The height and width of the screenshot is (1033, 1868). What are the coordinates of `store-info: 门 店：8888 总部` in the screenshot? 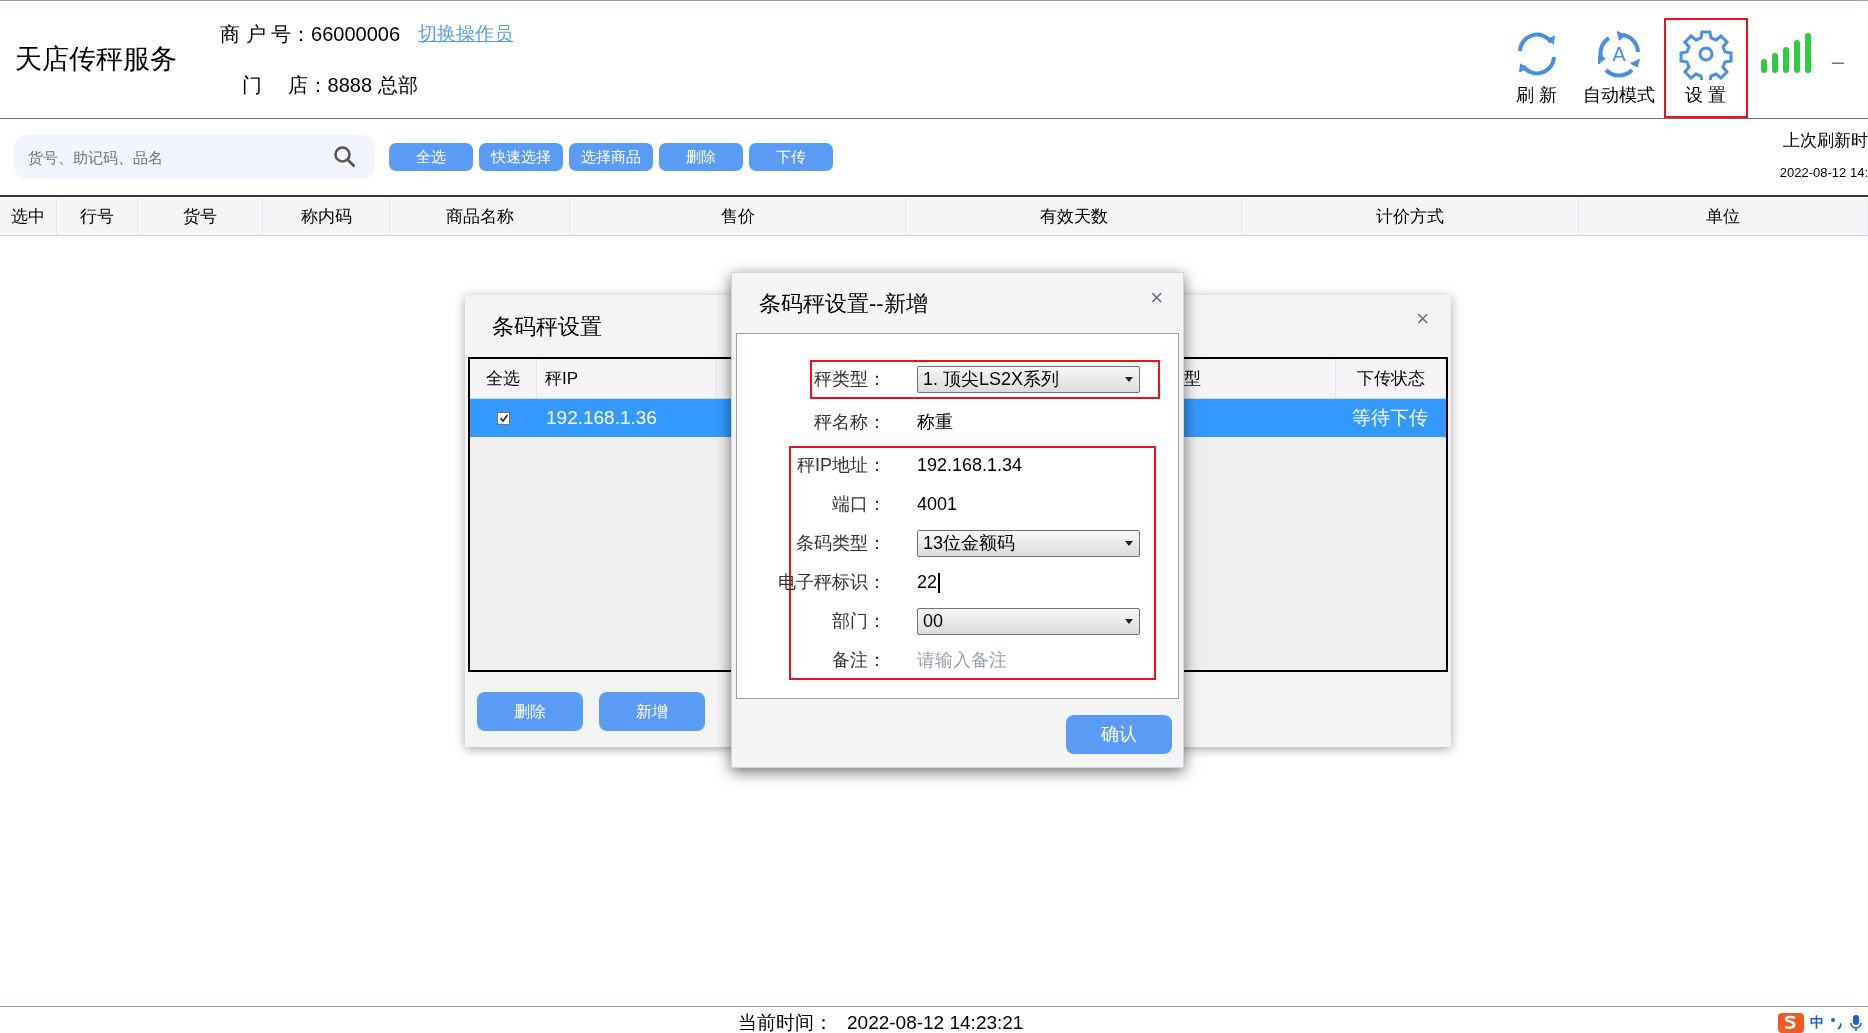 It's located at (330, 85).